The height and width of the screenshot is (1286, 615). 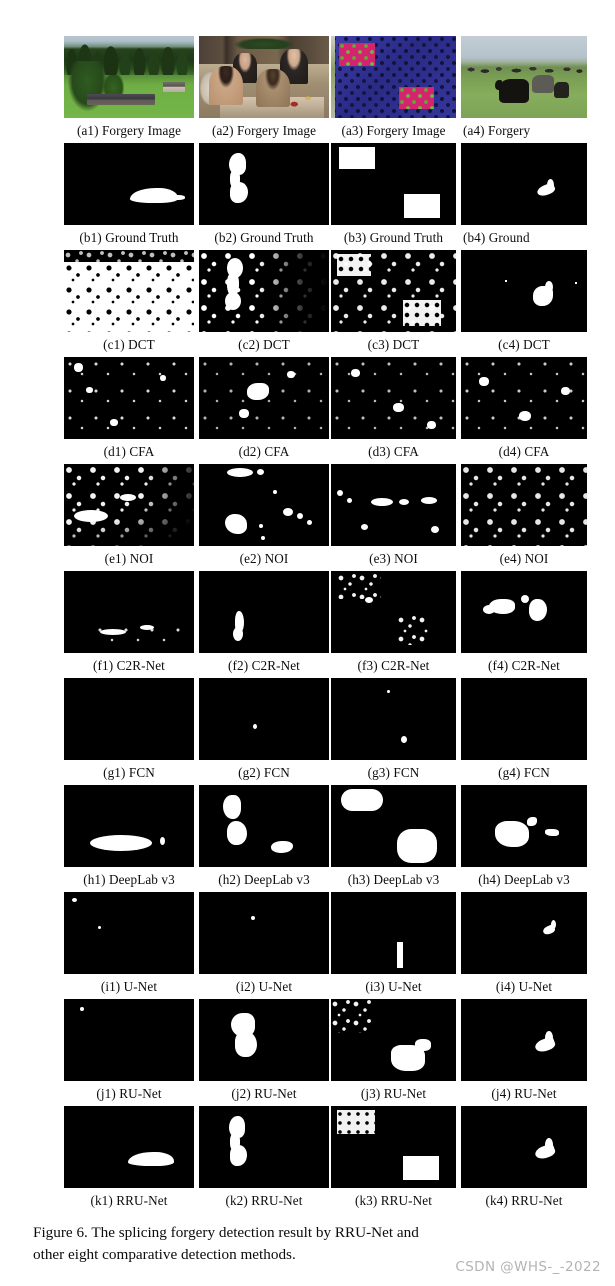 I want to click on cell-e4-noi, so click(x=524, y=505).